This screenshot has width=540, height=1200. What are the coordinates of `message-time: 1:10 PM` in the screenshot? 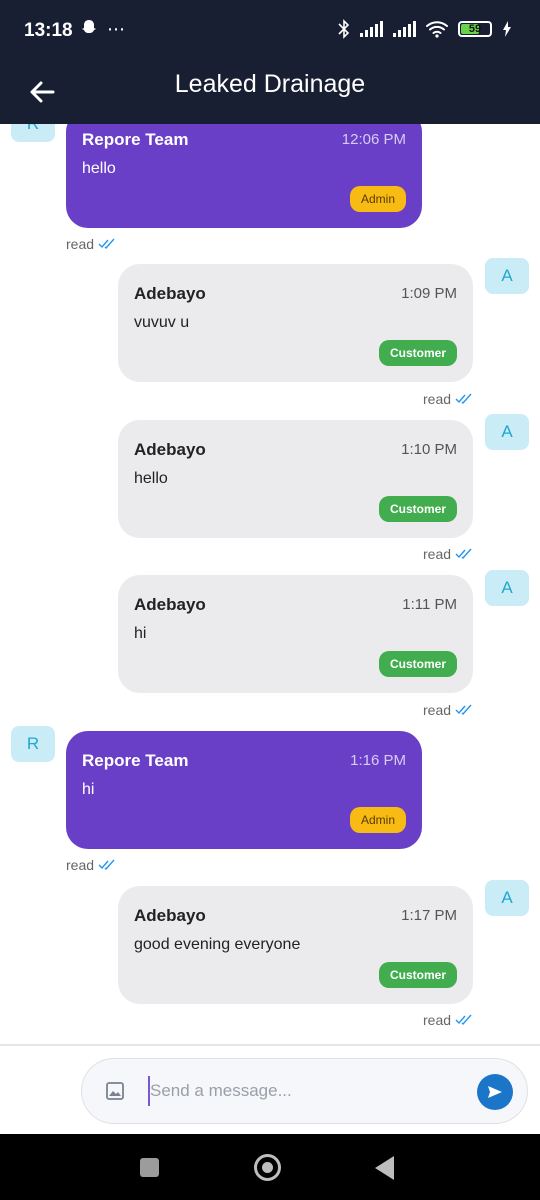 It's located at (429, 449).